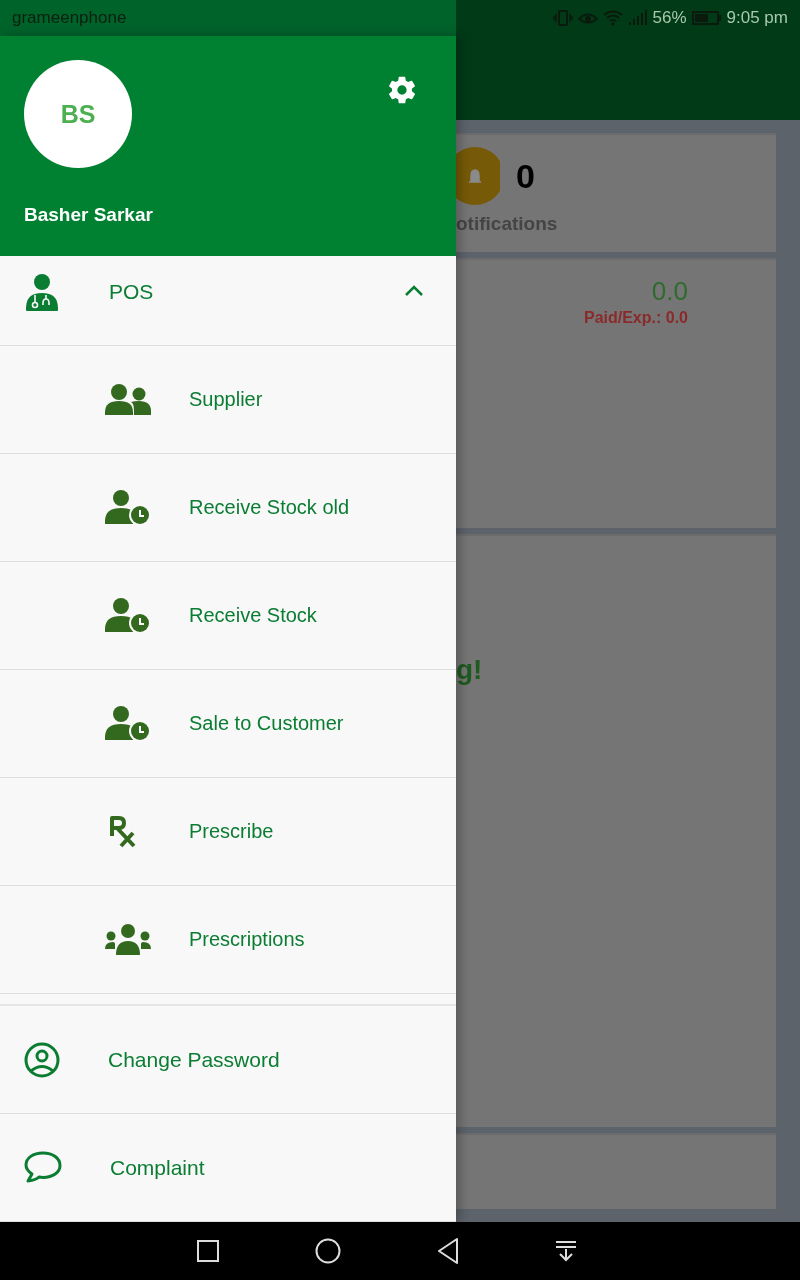 The width and height of the screenshot is (800, 1280). I want to click on submenu-item: Sale to Customer, so click(228, 724).